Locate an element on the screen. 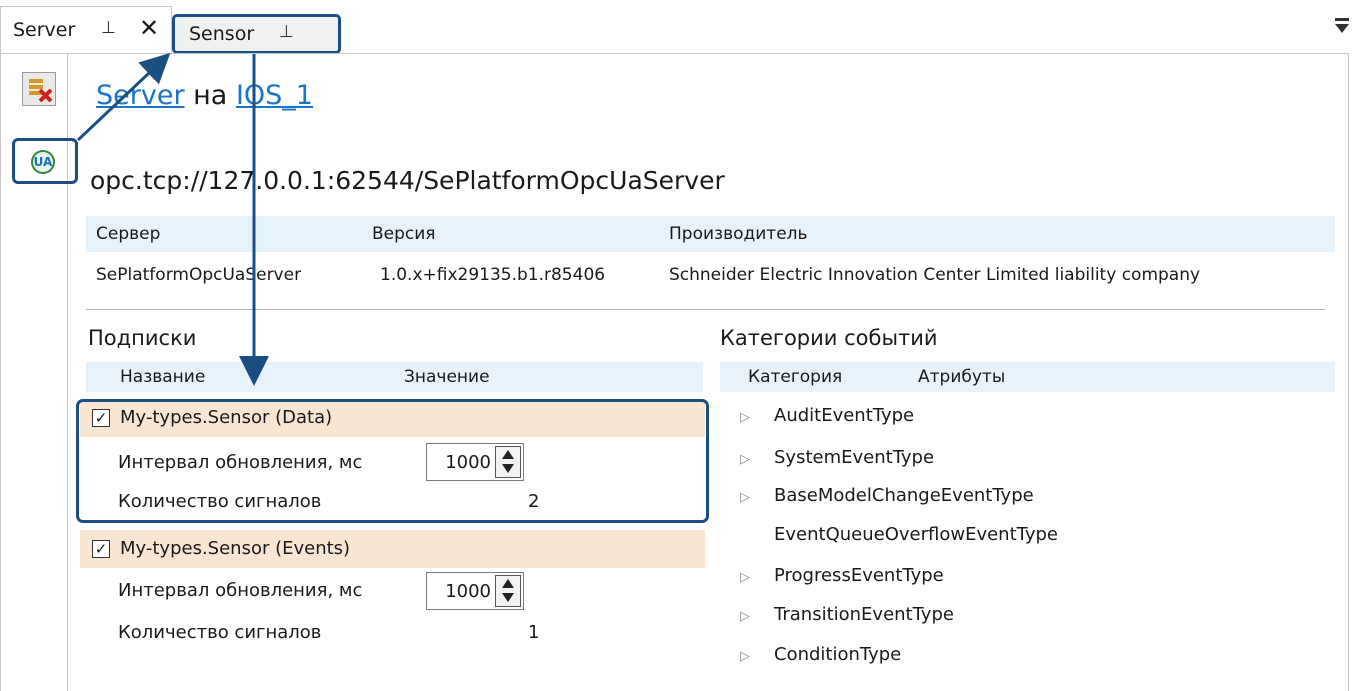 The height and width of the screenshot is (691, 1357). arrow-to-sensor-tab is located at coordinates (123, 97).